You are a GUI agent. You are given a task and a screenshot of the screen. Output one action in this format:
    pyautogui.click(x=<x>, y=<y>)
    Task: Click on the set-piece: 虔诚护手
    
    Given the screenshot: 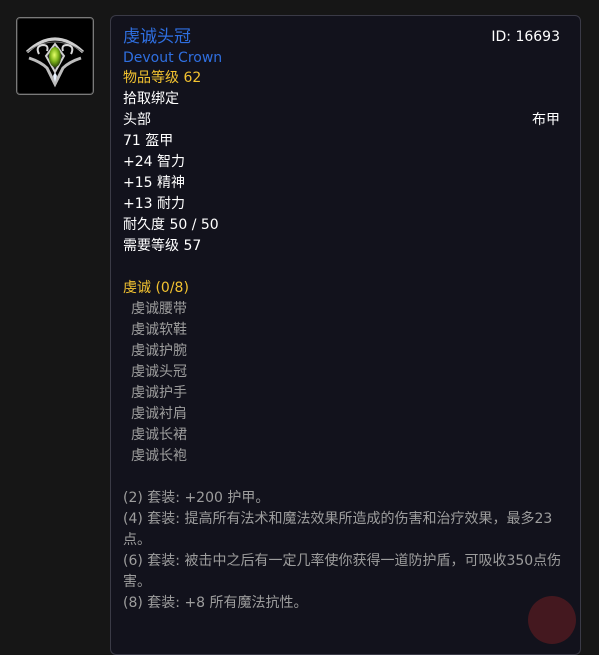 What is the action you would take?
    pyautogui.click(x=345, y=393)
    